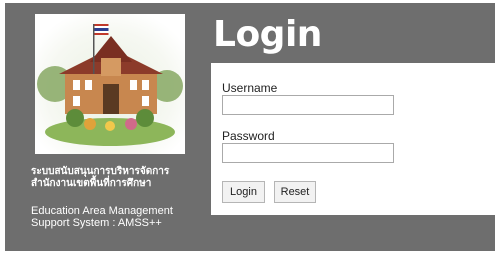 Image resolution: width=500 pixels, height=255 pixels. What do you see at coordinates (243, 192) in the screenshot?
I see `login-button: Login` at bounding box center [243, 192].